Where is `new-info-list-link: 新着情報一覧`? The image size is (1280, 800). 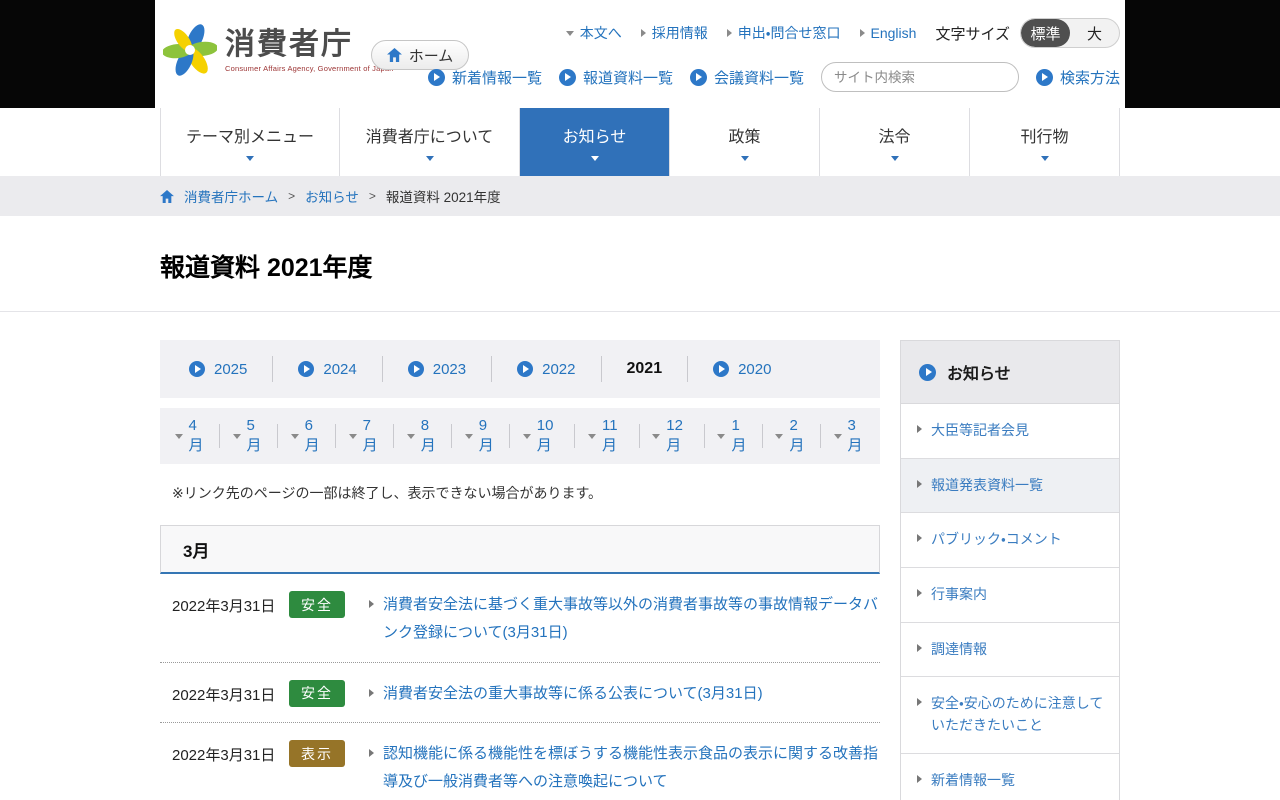
new-info-list-link: 新着情報一覧 is located at coordinates (484, 77).